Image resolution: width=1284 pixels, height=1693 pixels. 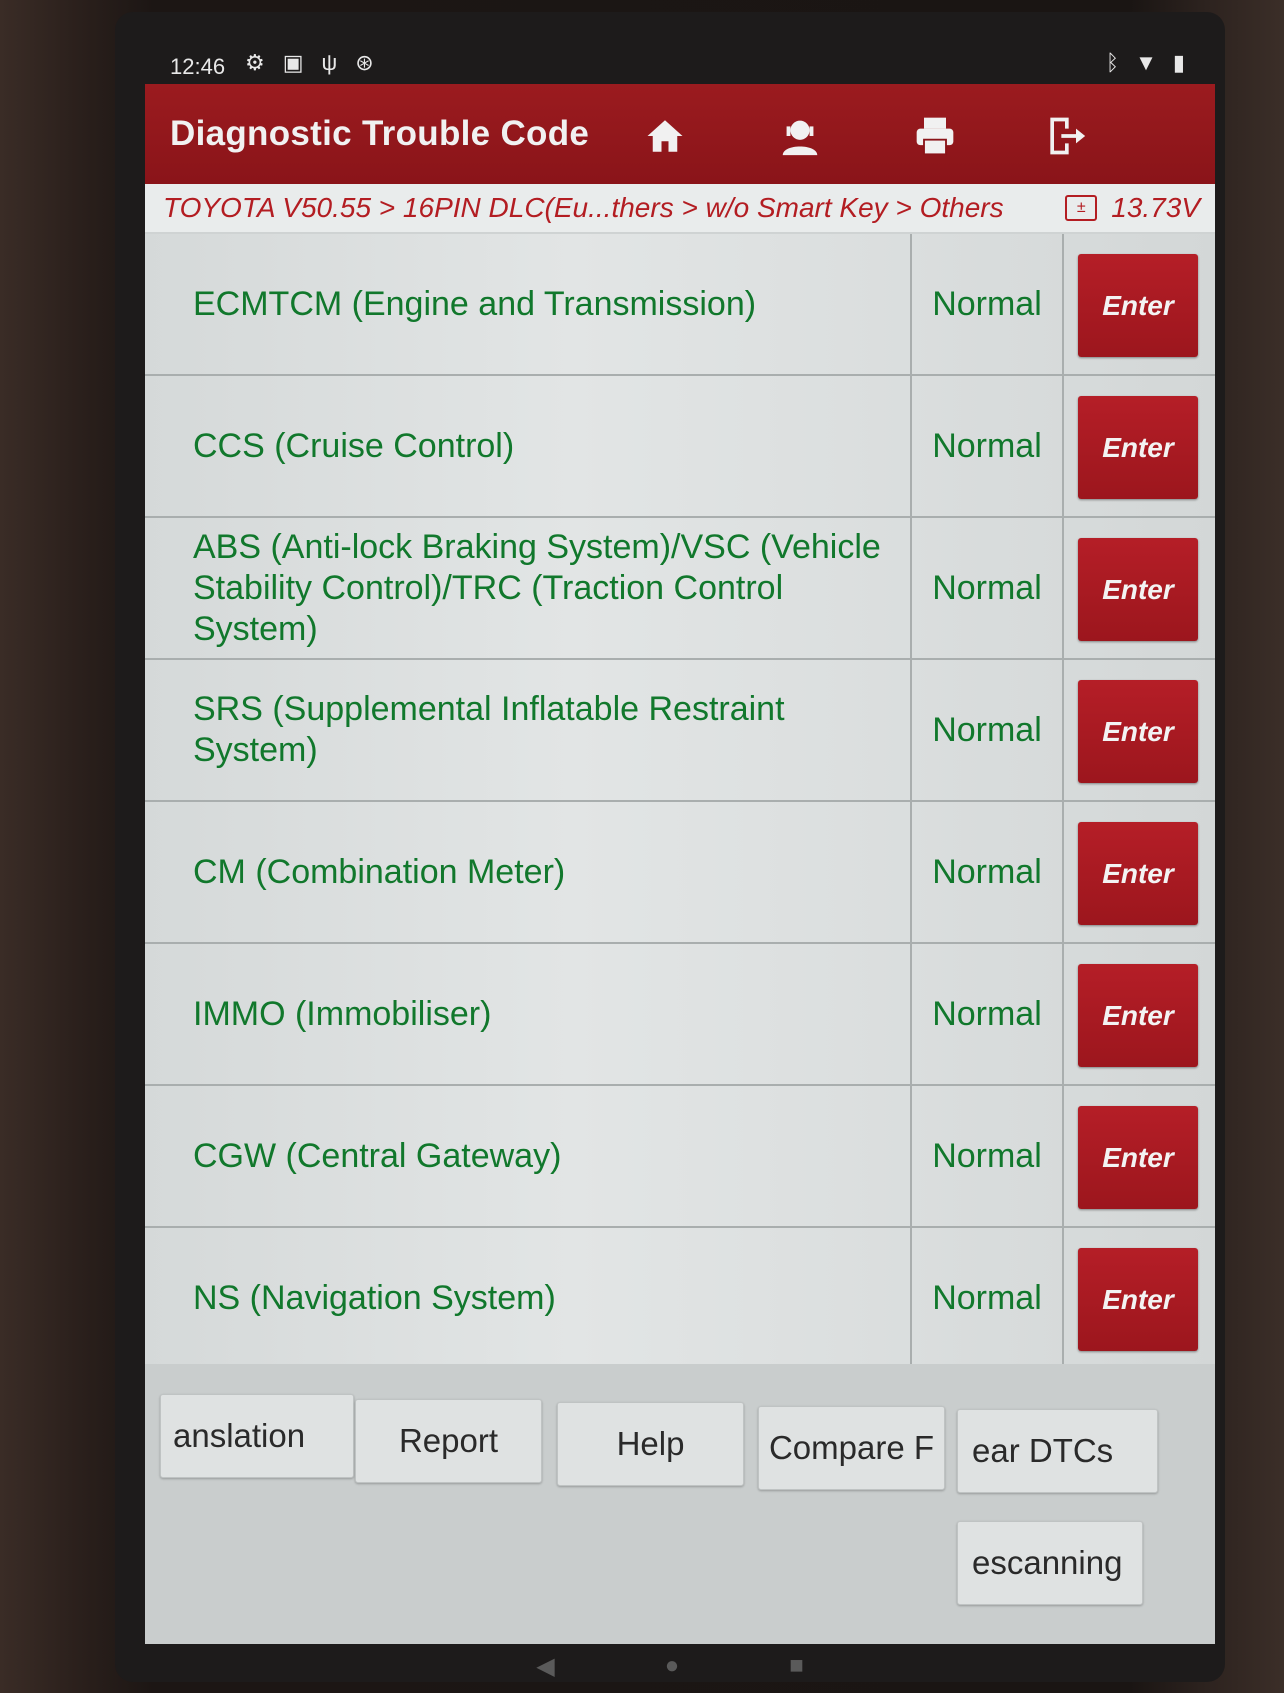 I want to click on voltage-indicator: ± 13.73V, so click(x=1132, y=208).